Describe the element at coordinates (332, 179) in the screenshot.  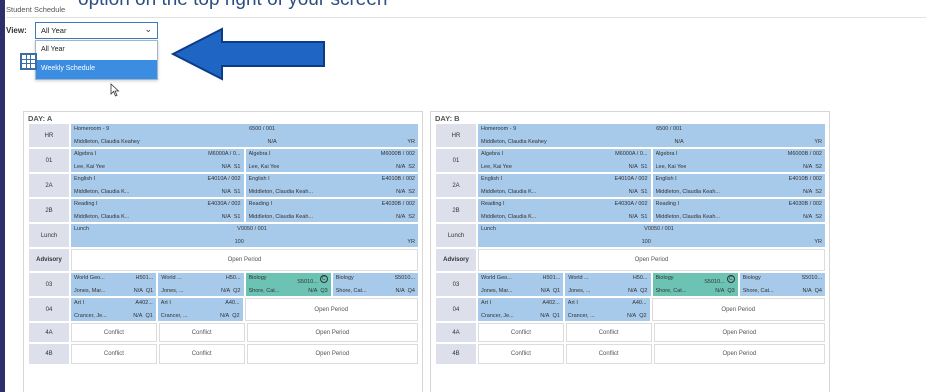
I see `course-line-1: English I E4010B / 002` at that location.